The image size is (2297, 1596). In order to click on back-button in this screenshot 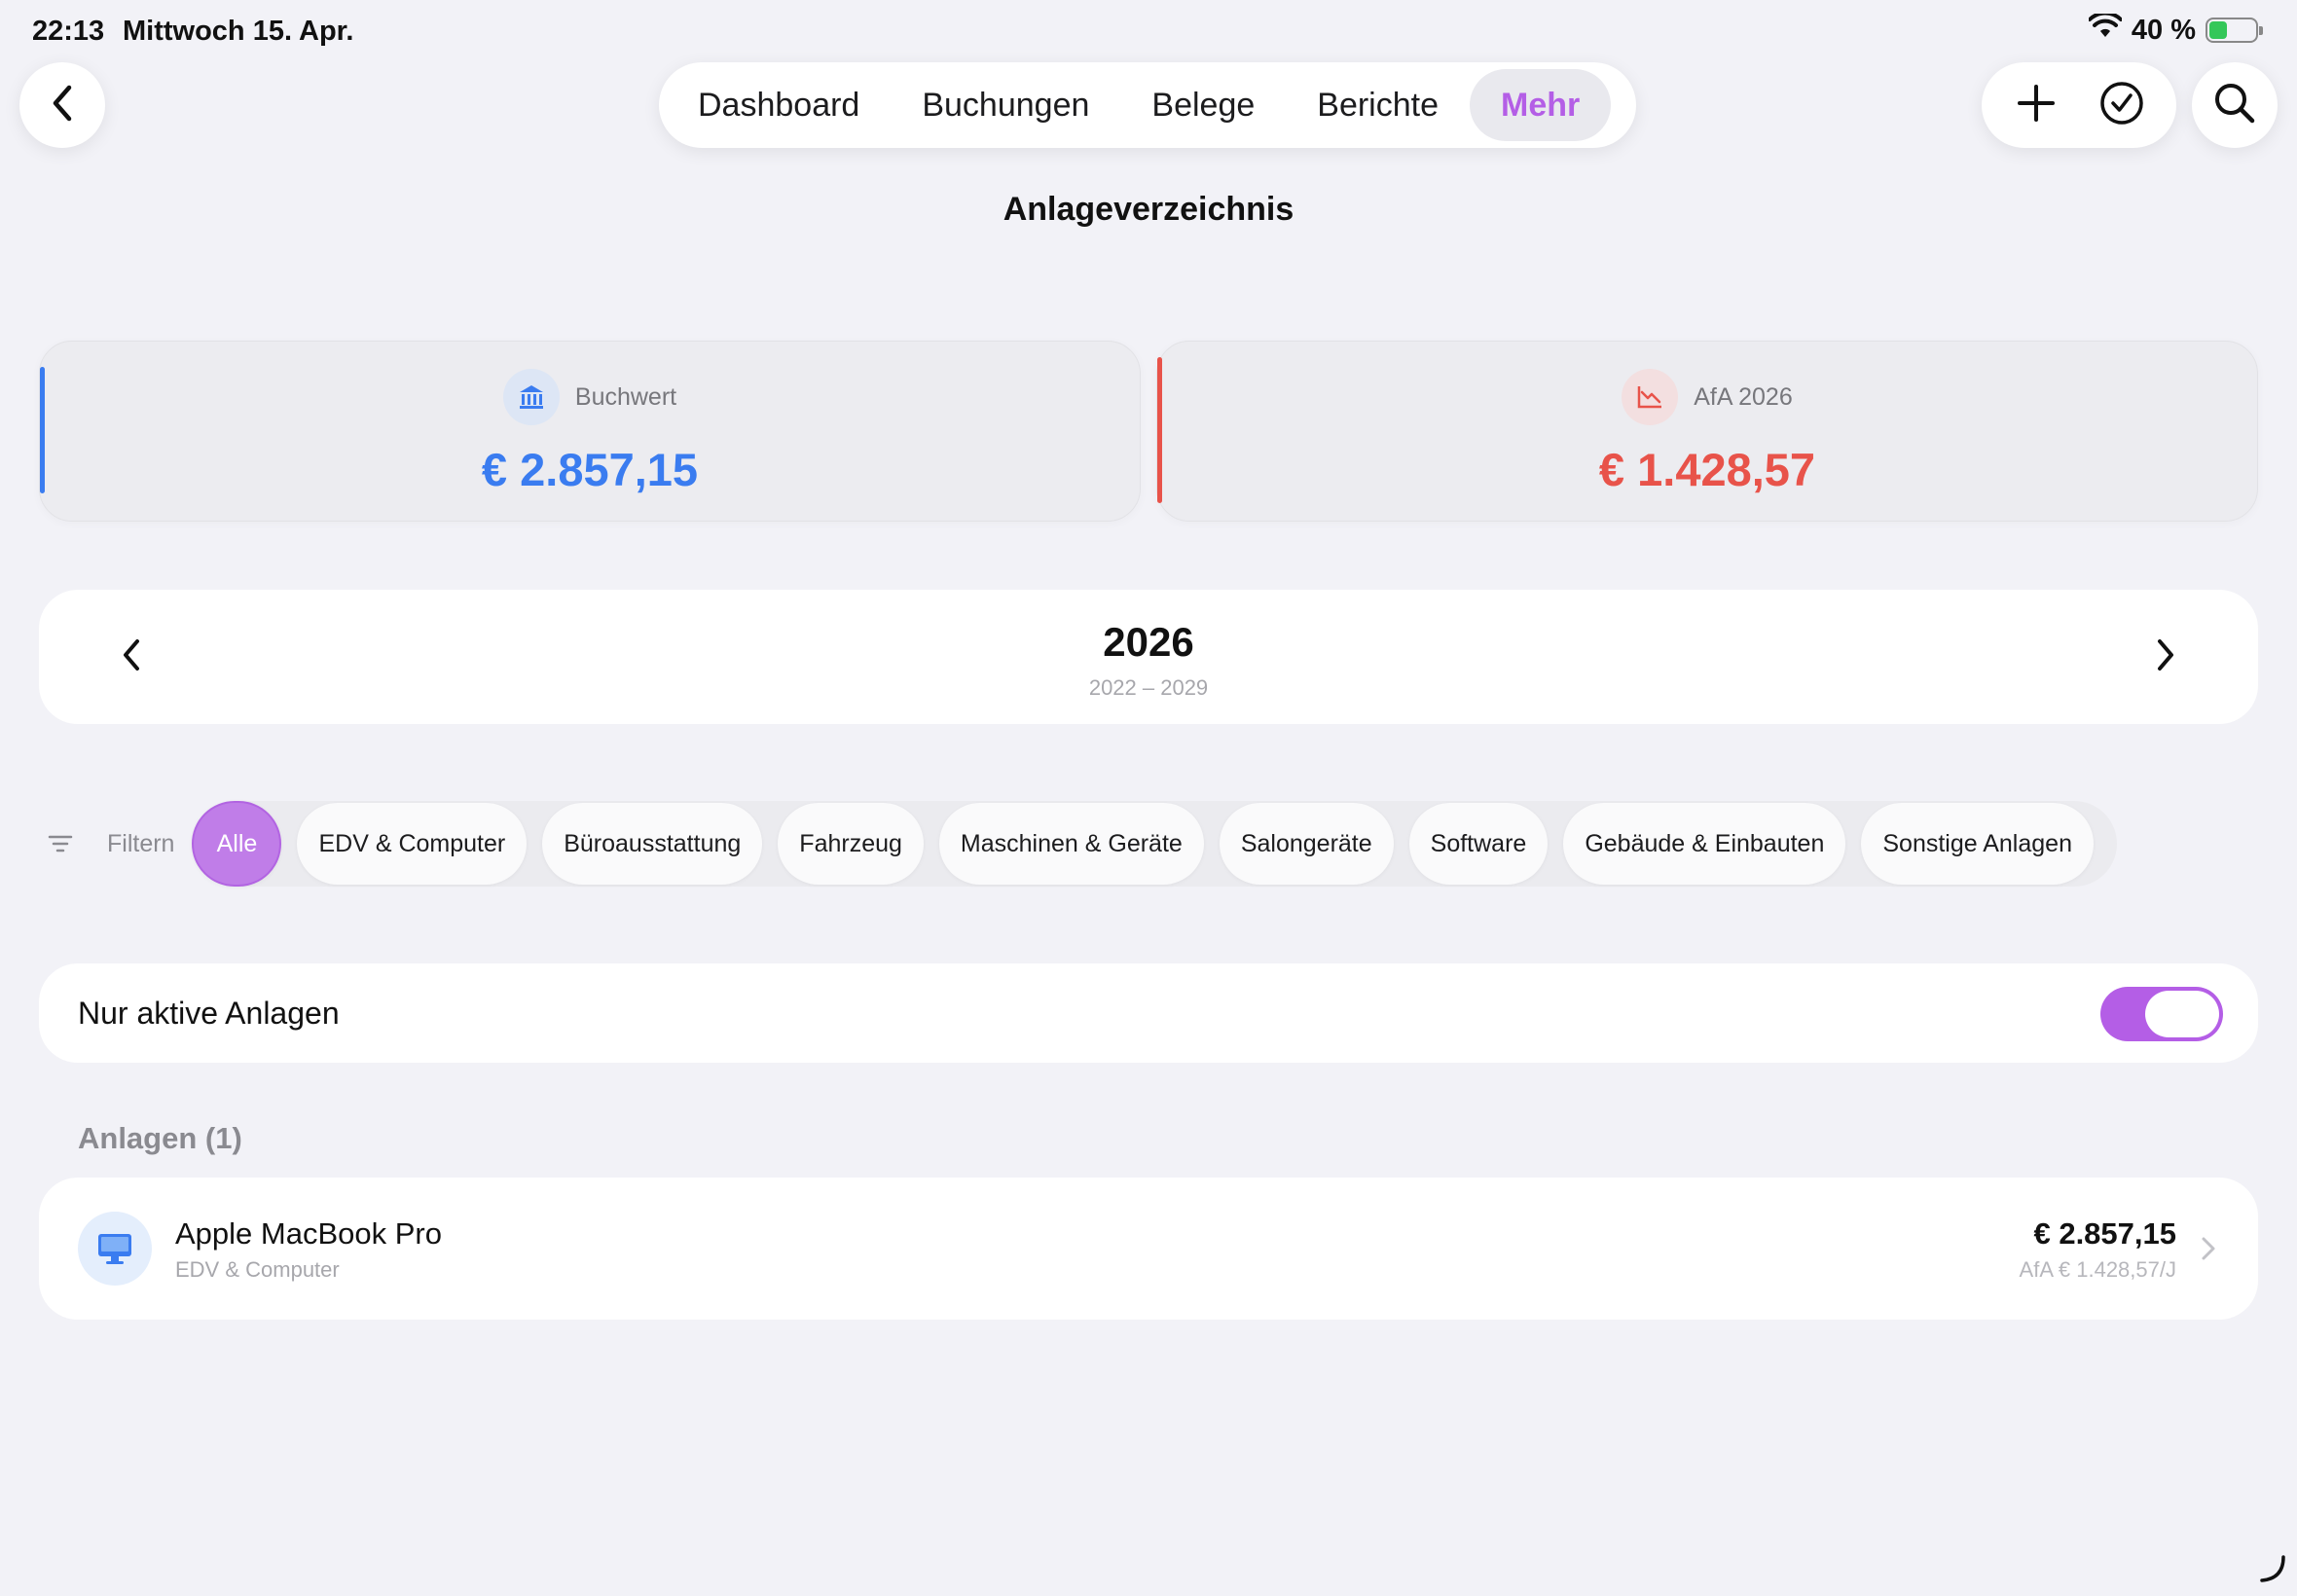, I will do `click(62, 105)`.